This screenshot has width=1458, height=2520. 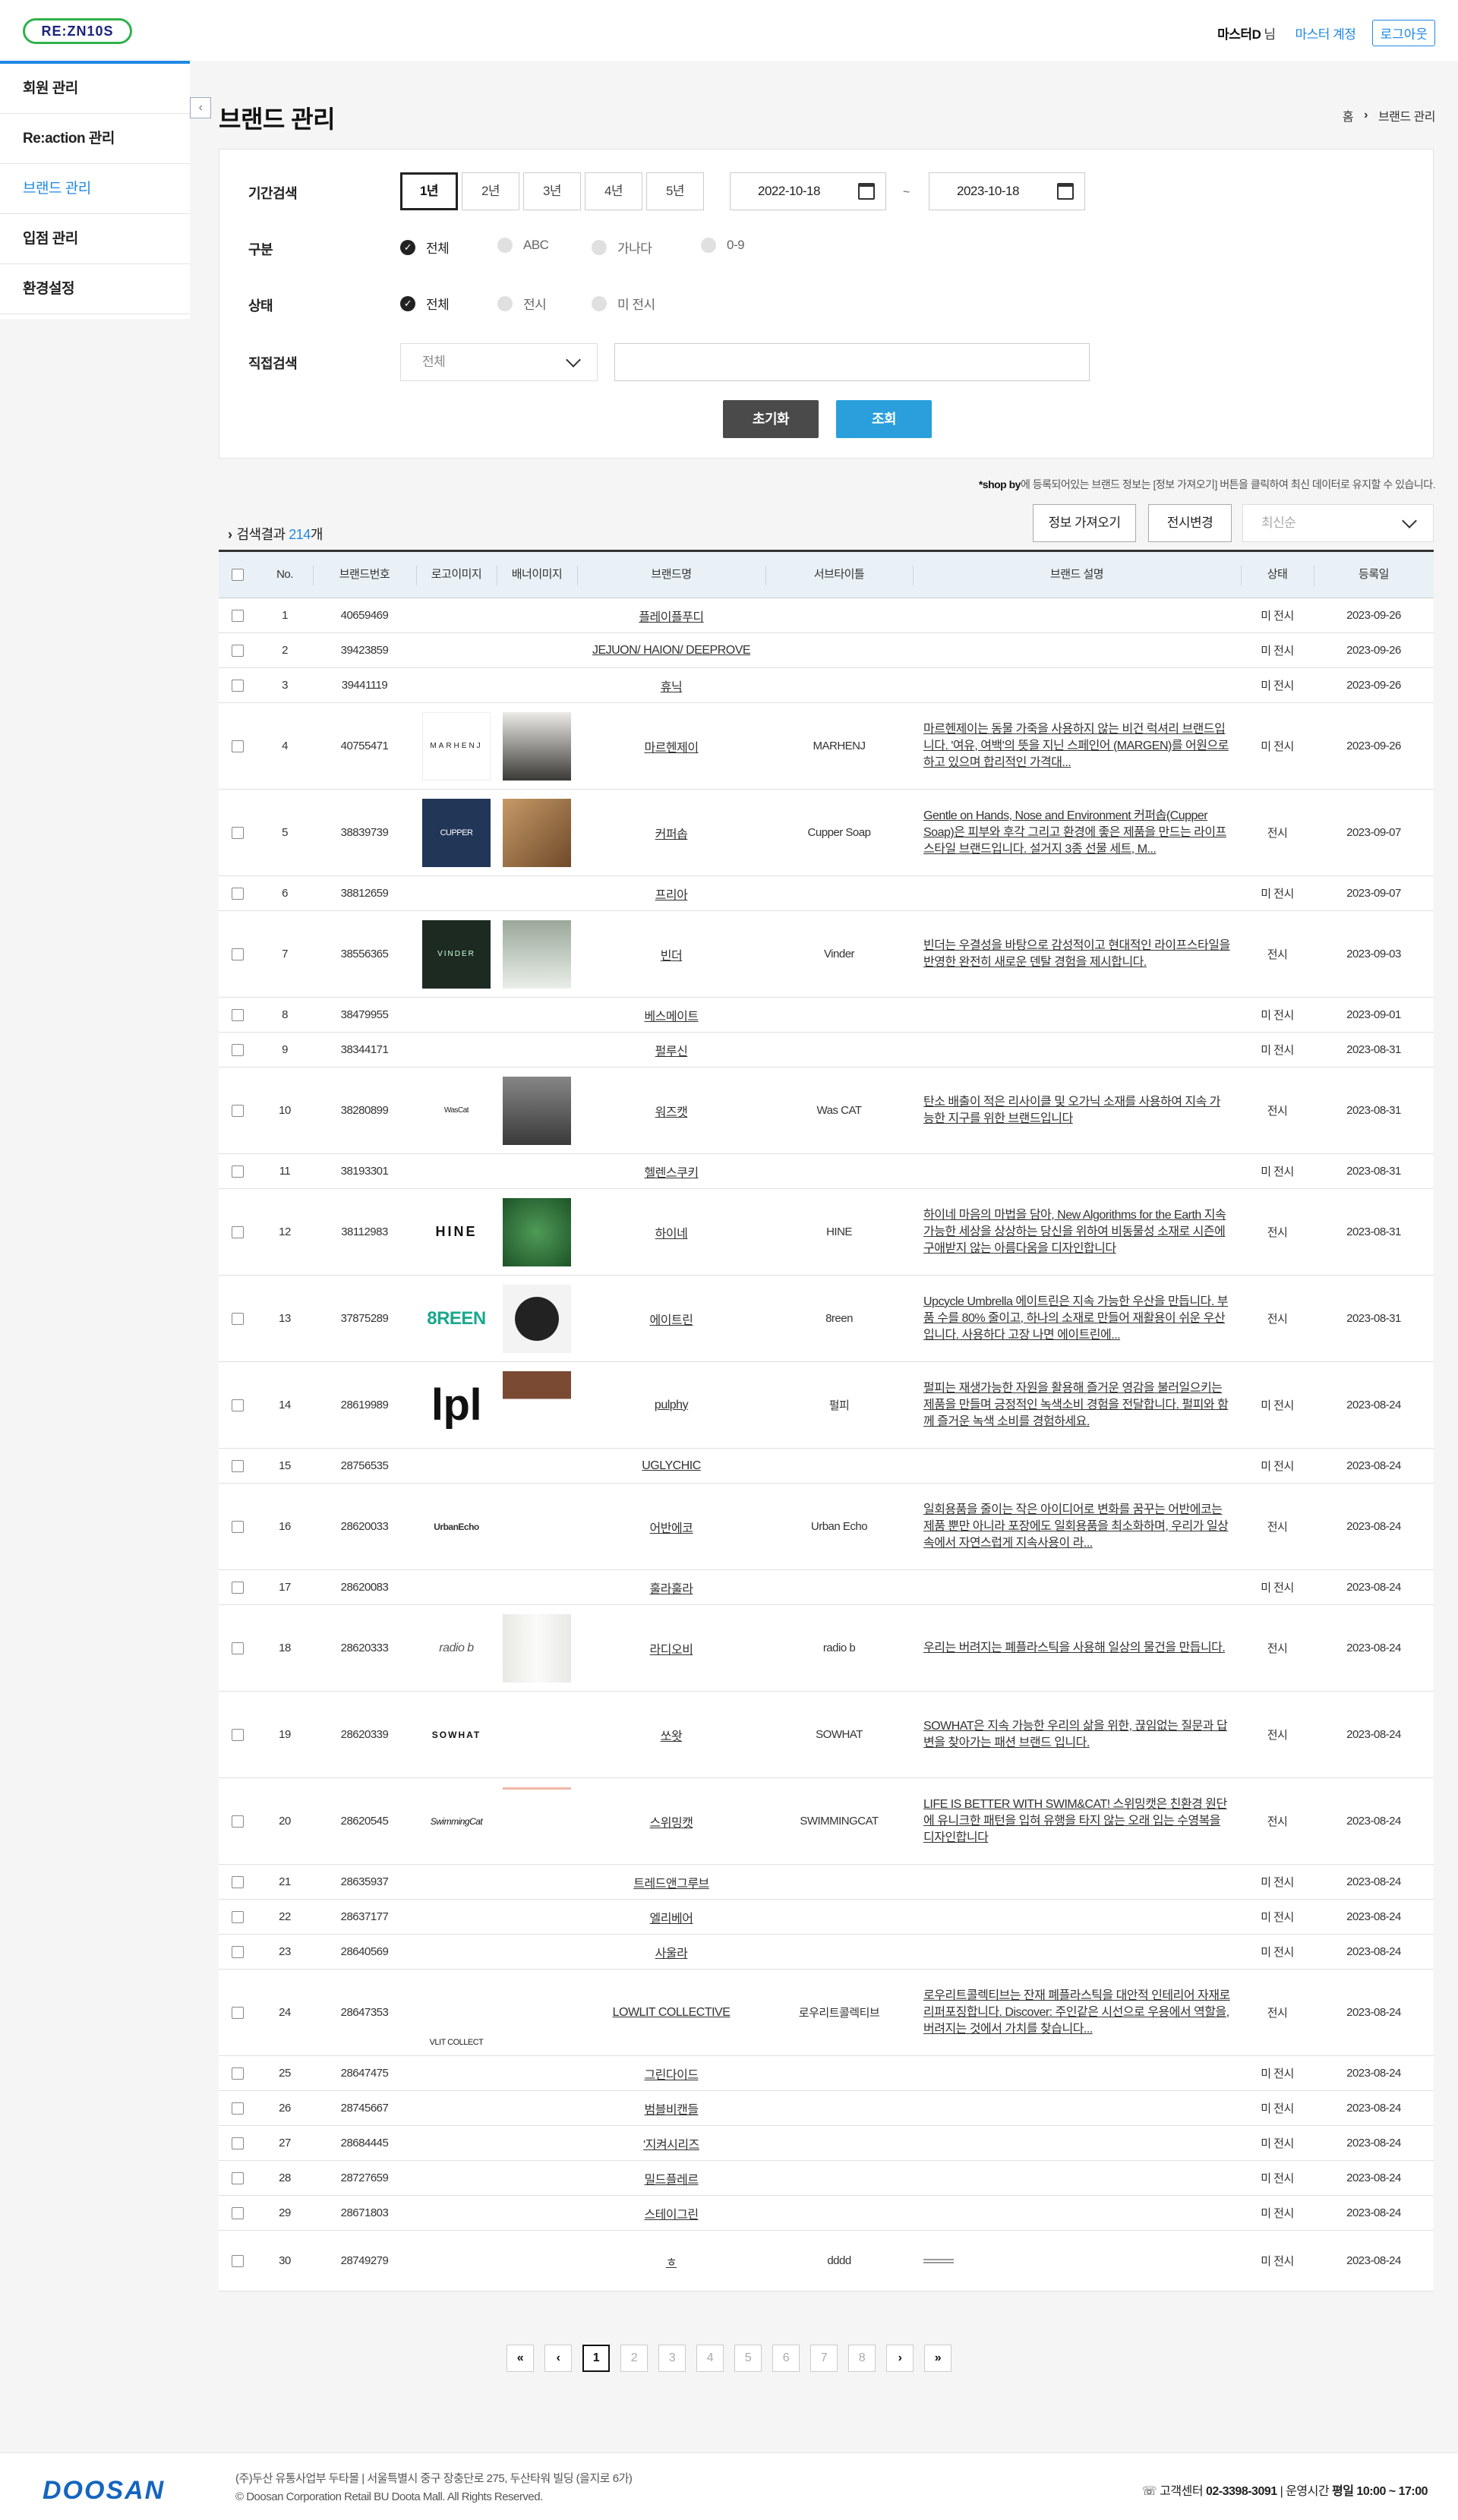 I want to click on cell-name-col: ㅎ, so click(x=671, y=2261).